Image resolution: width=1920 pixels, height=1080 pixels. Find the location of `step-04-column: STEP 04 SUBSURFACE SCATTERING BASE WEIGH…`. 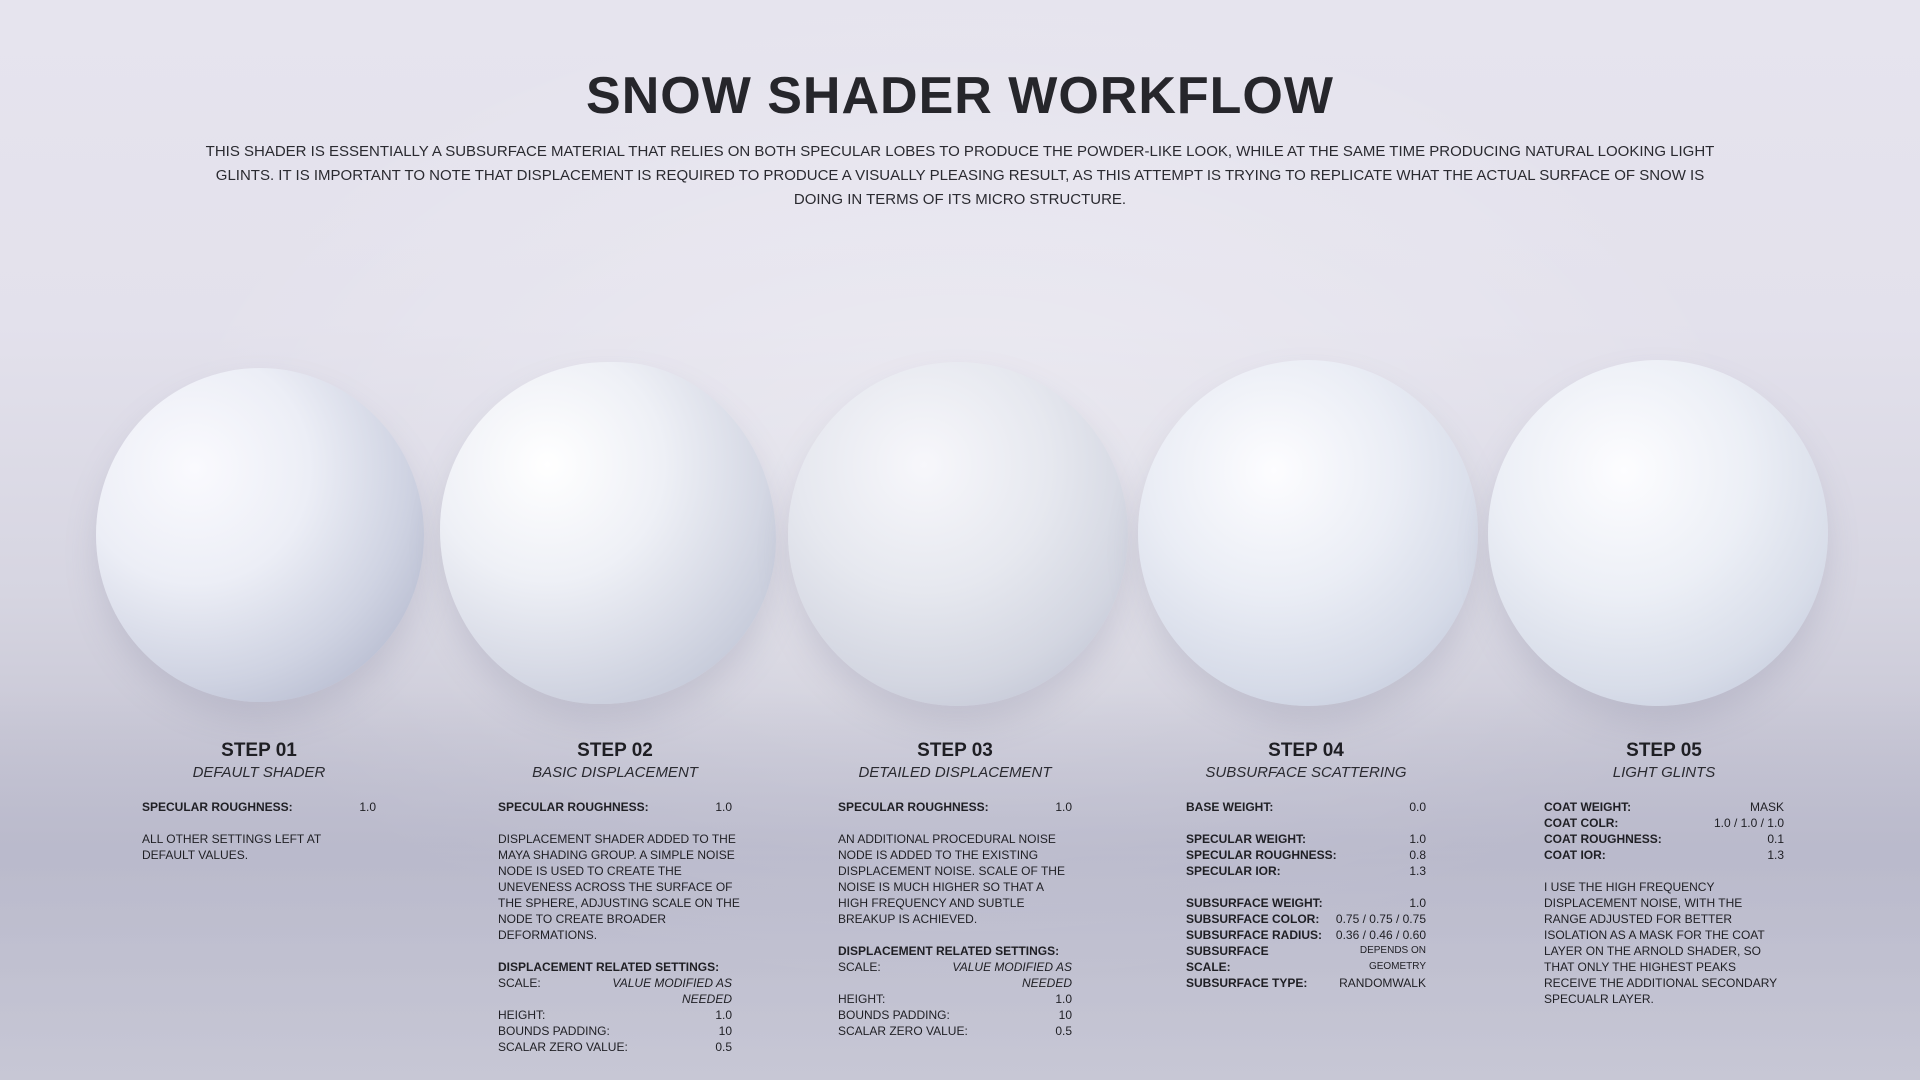

step-04-column: STEP 04 SUBSURFACE SCATTERING BASE WEIGH… is located at coordinates (1306, 865).